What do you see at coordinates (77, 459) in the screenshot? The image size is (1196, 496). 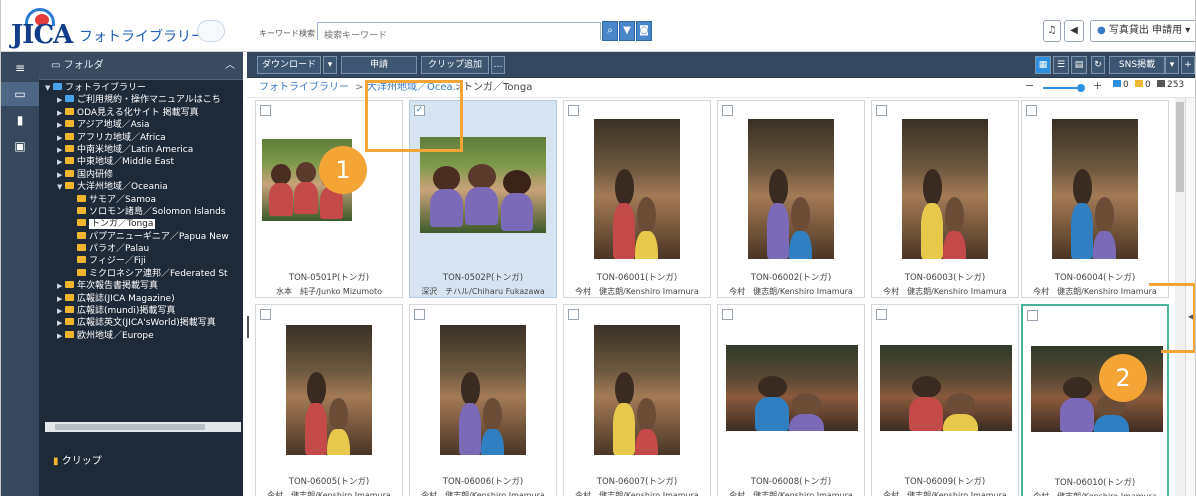 I see `clip-section-label: ▮ クリップ` at bounding box center [77, 459].